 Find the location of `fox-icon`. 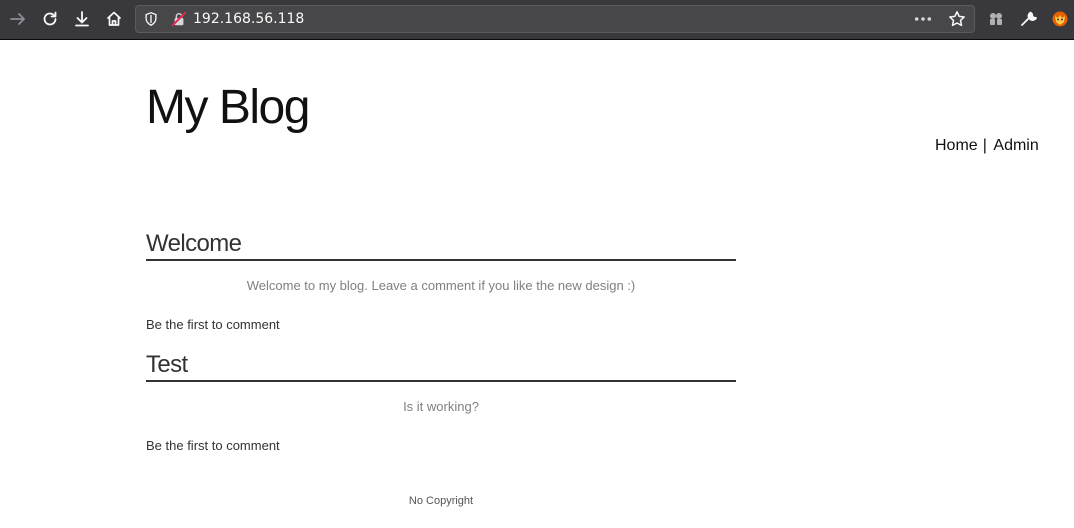

fox-icon is located at coordinates (1060, 19).